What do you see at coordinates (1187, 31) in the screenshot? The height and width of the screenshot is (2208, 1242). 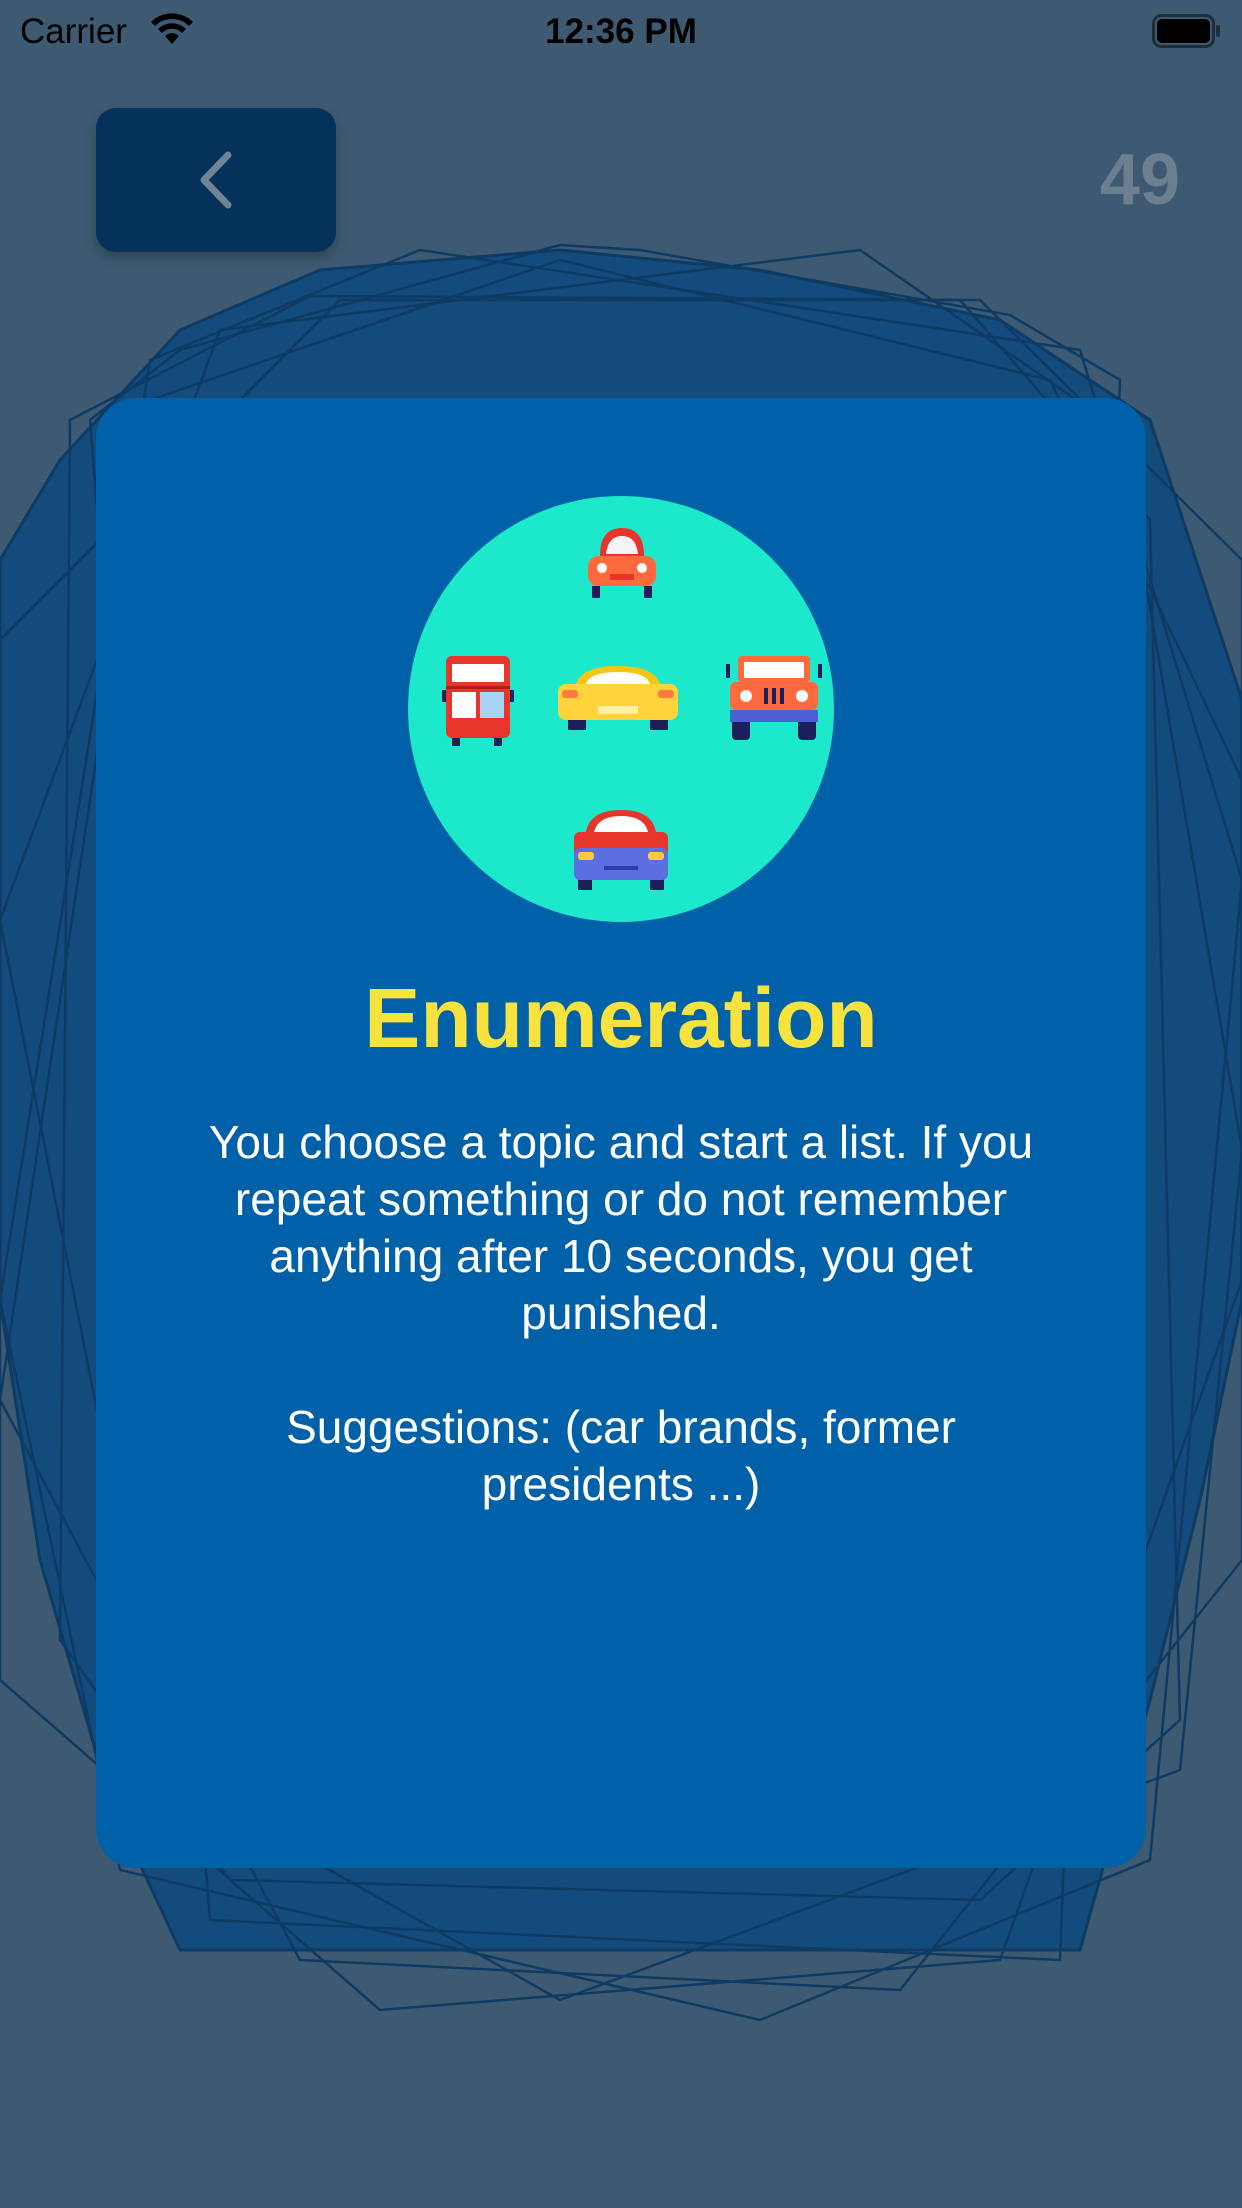 I see `battery-icon` at bounding box center [1187, 31].